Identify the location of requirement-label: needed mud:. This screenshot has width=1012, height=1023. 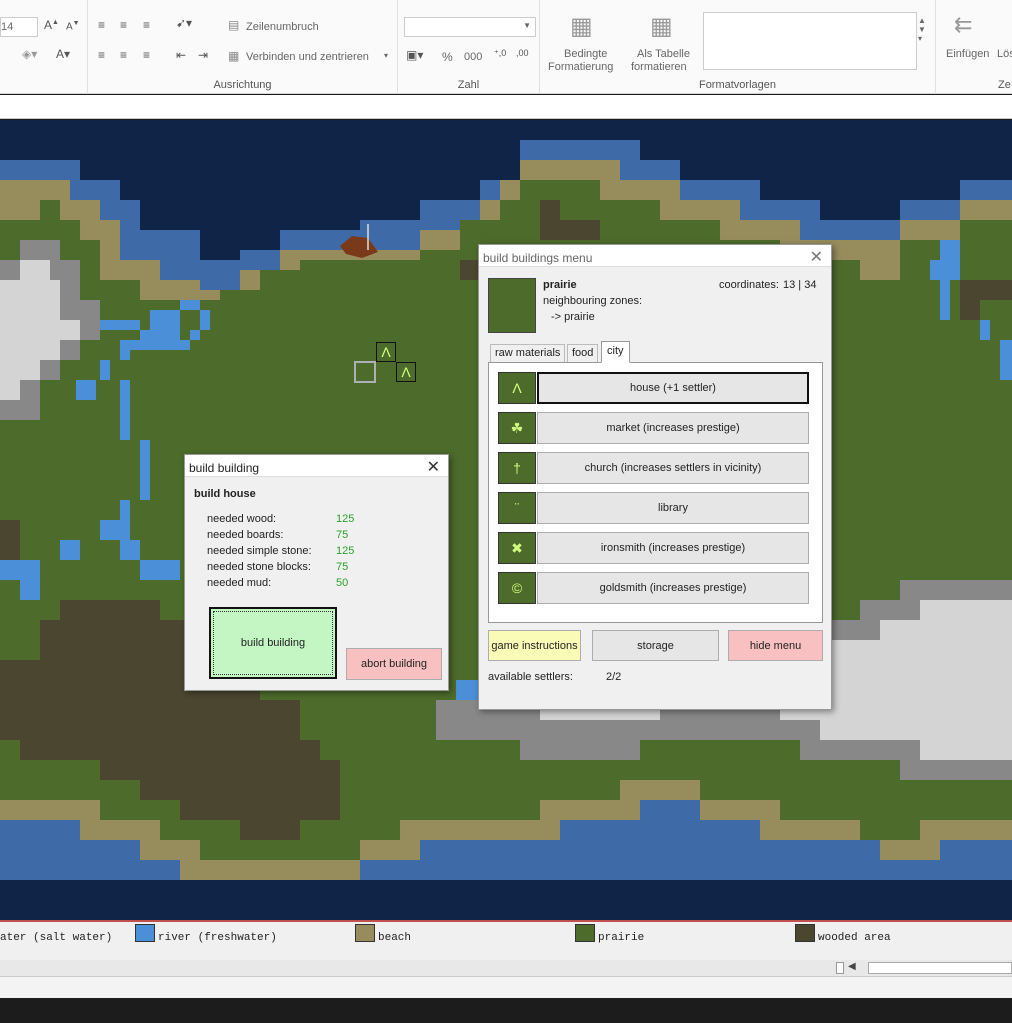
(239, 583).